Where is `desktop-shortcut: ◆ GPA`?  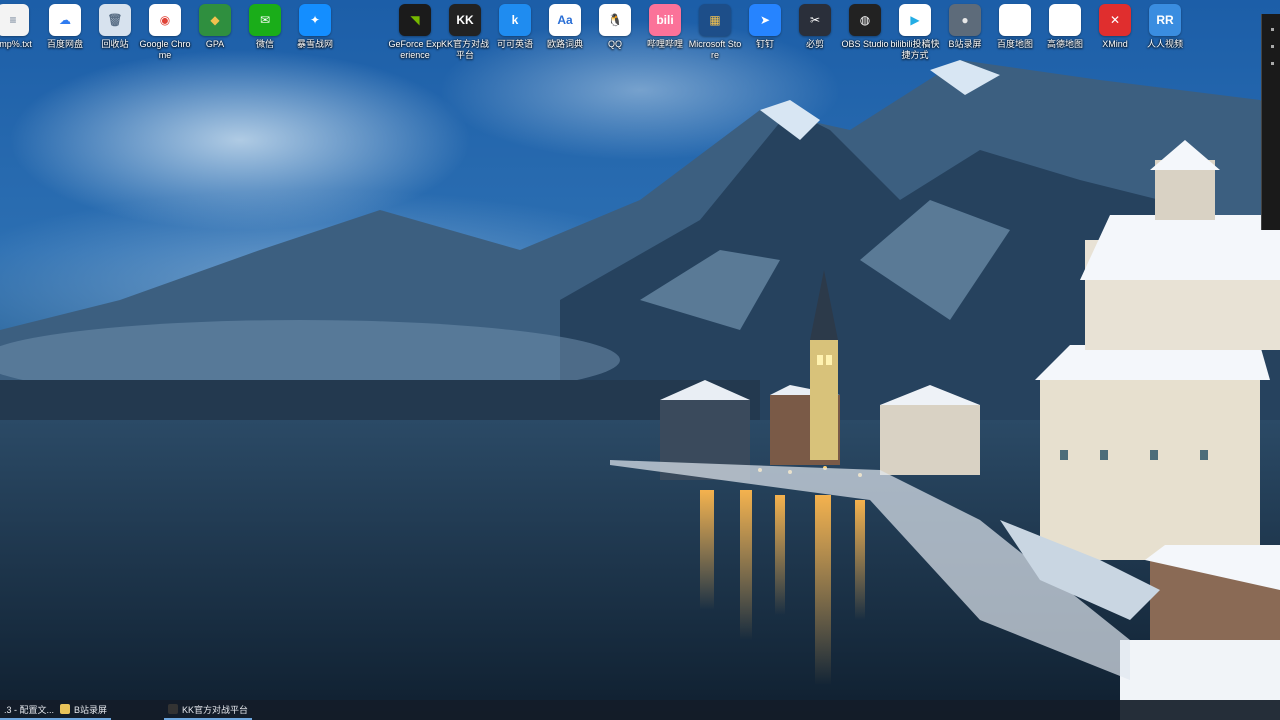
desktop-shortcut: ◆ GPA is located at coordinates (215, 27).